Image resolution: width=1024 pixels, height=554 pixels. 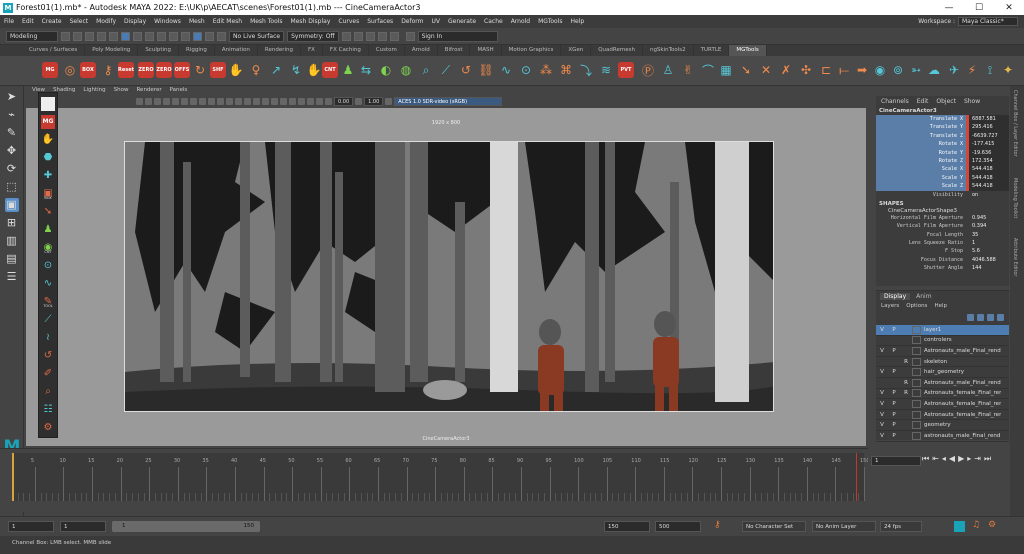 I want to click on zero-key-icon: ZERO, so click(x=164, y=70).